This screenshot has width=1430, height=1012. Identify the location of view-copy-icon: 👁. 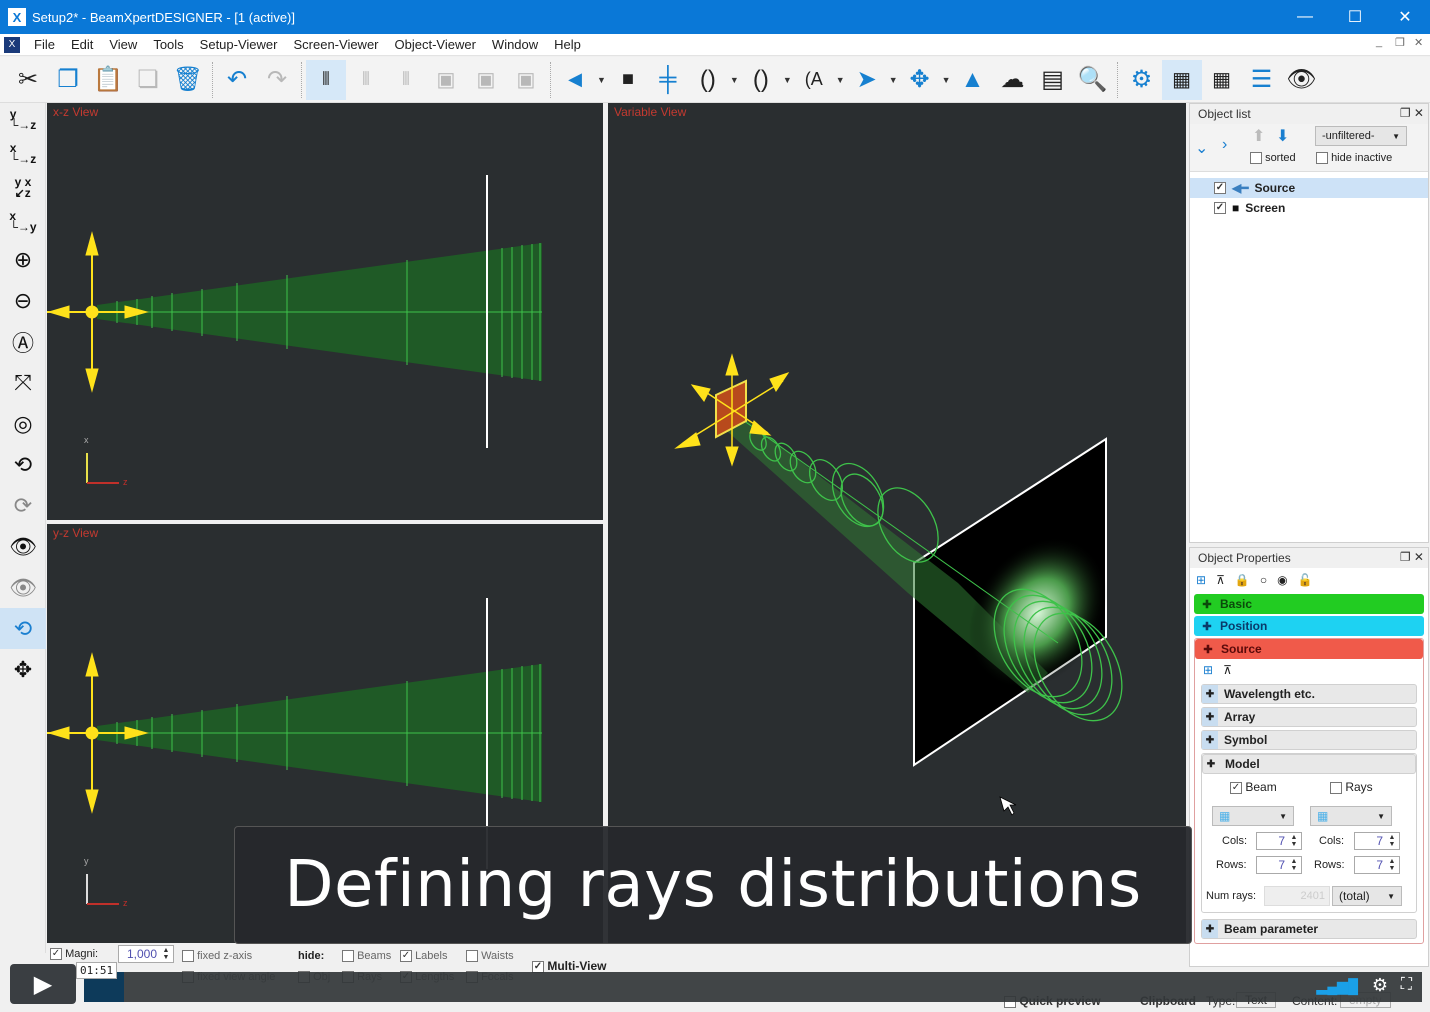
(23, 546).